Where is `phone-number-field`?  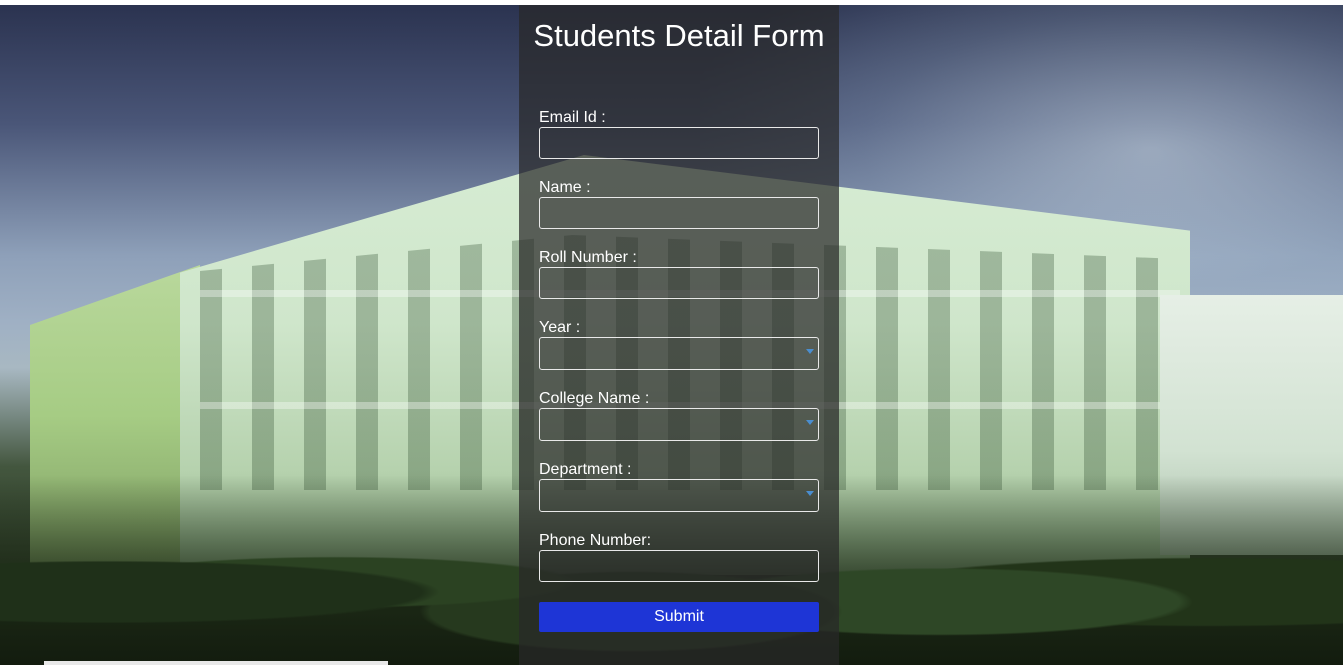 phone-number-field is located at coordinates (679, 566).